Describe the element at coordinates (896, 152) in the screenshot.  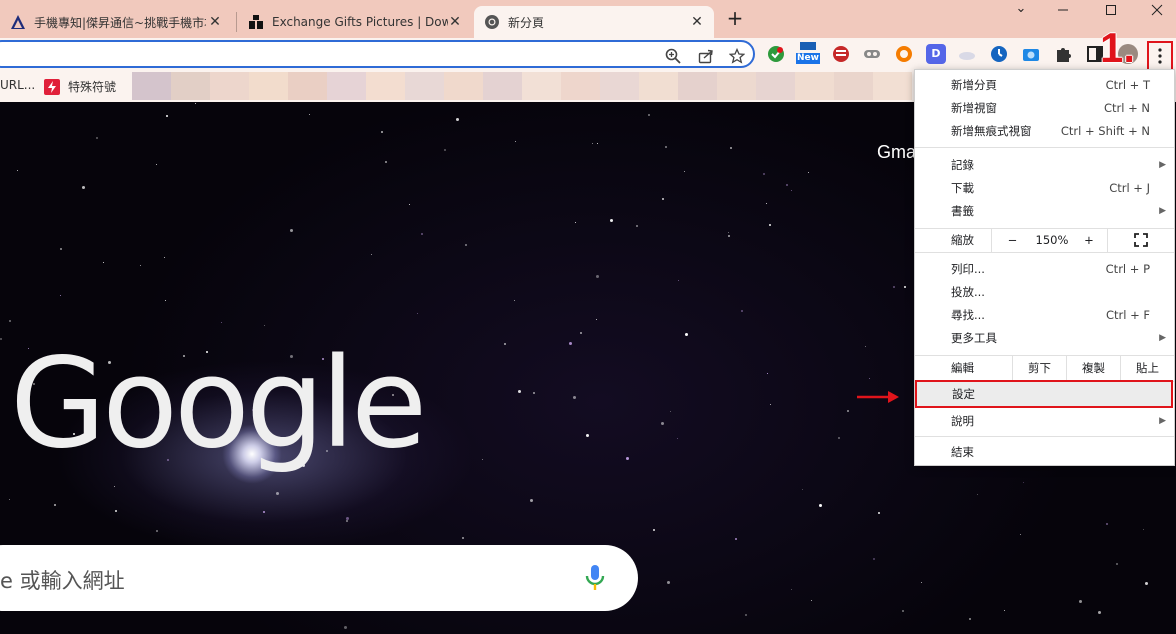
I see `gmail-link: Gma` at that location.